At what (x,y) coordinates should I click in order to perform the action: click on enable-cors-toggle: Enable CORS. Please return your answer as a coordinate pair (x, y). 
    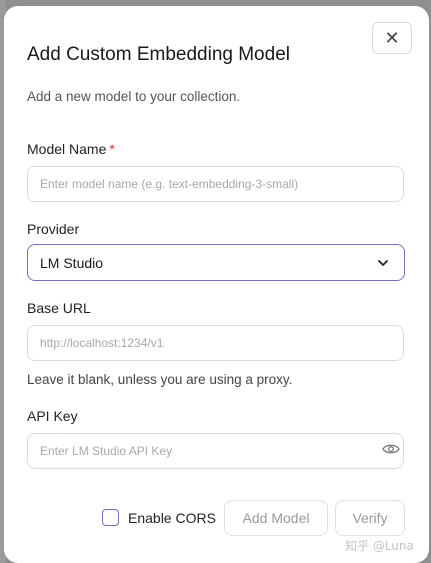
    Looking at the image, I should click on (159, 517).